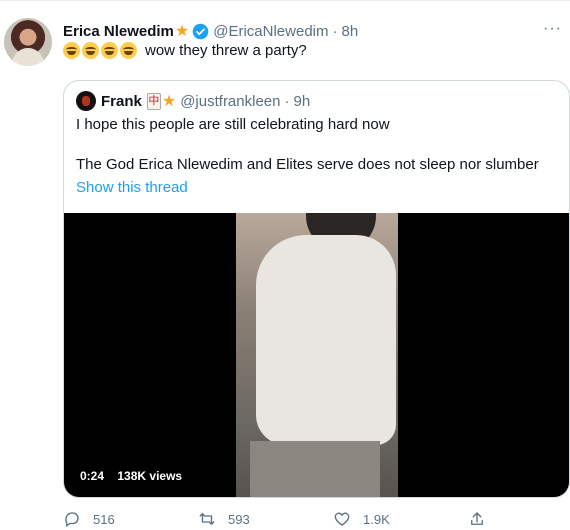 This screenshot has width=570, height=530. I want to click on quote-header: Frank 中 ★ @justfrankleen · 9h, so click(193, 101).